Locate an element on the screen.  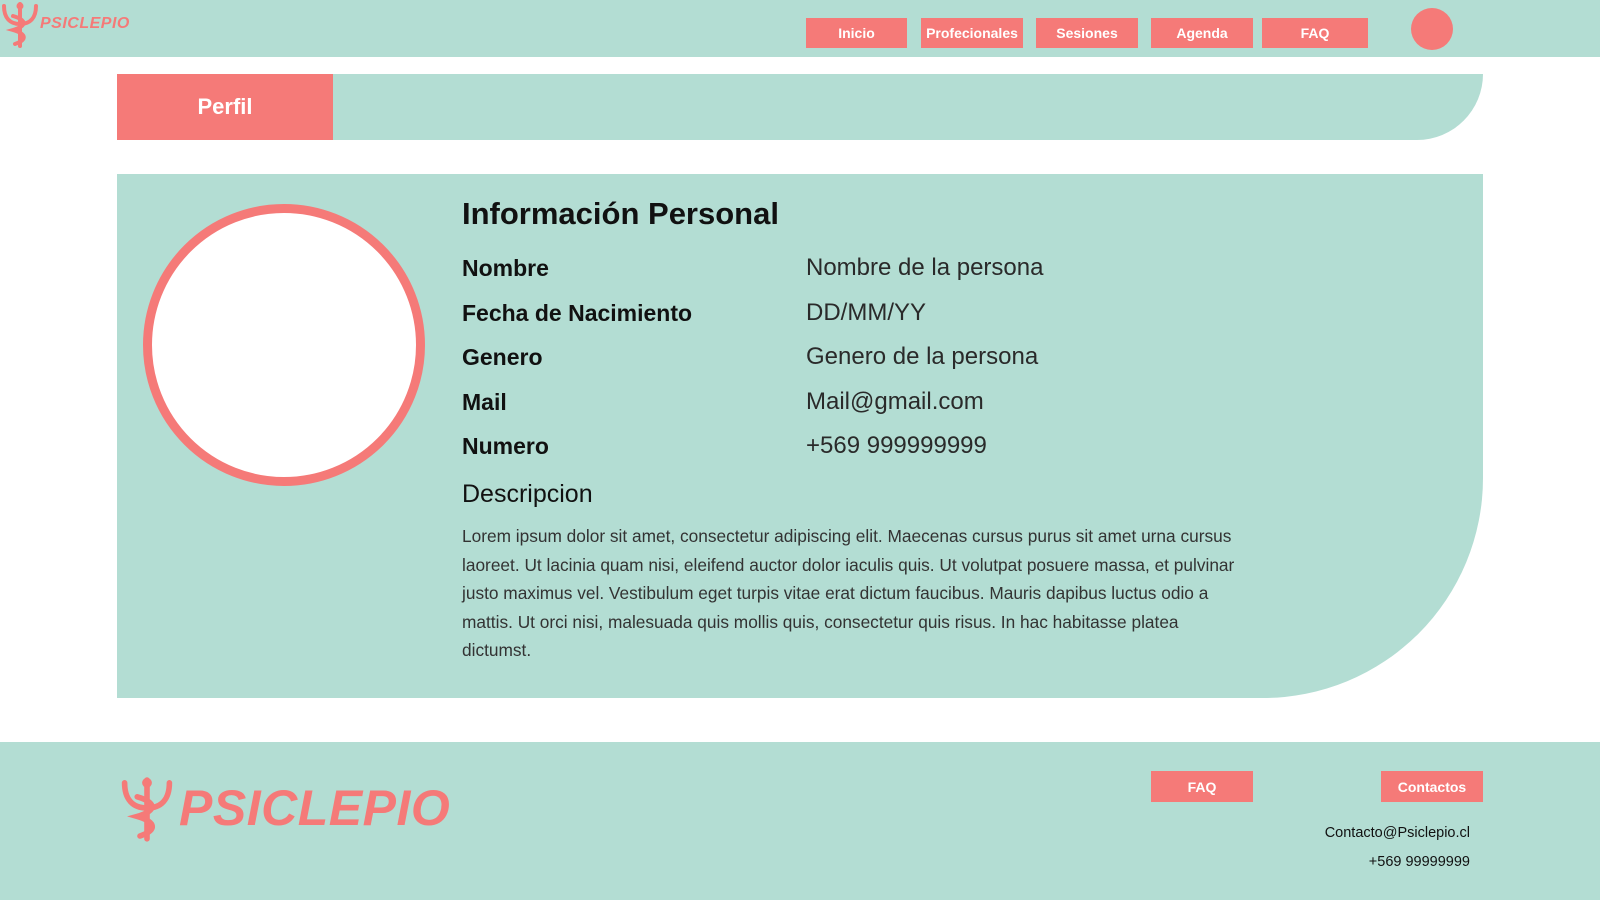
brand-name: PSICLEPIO is located at coordinates (85, 23).